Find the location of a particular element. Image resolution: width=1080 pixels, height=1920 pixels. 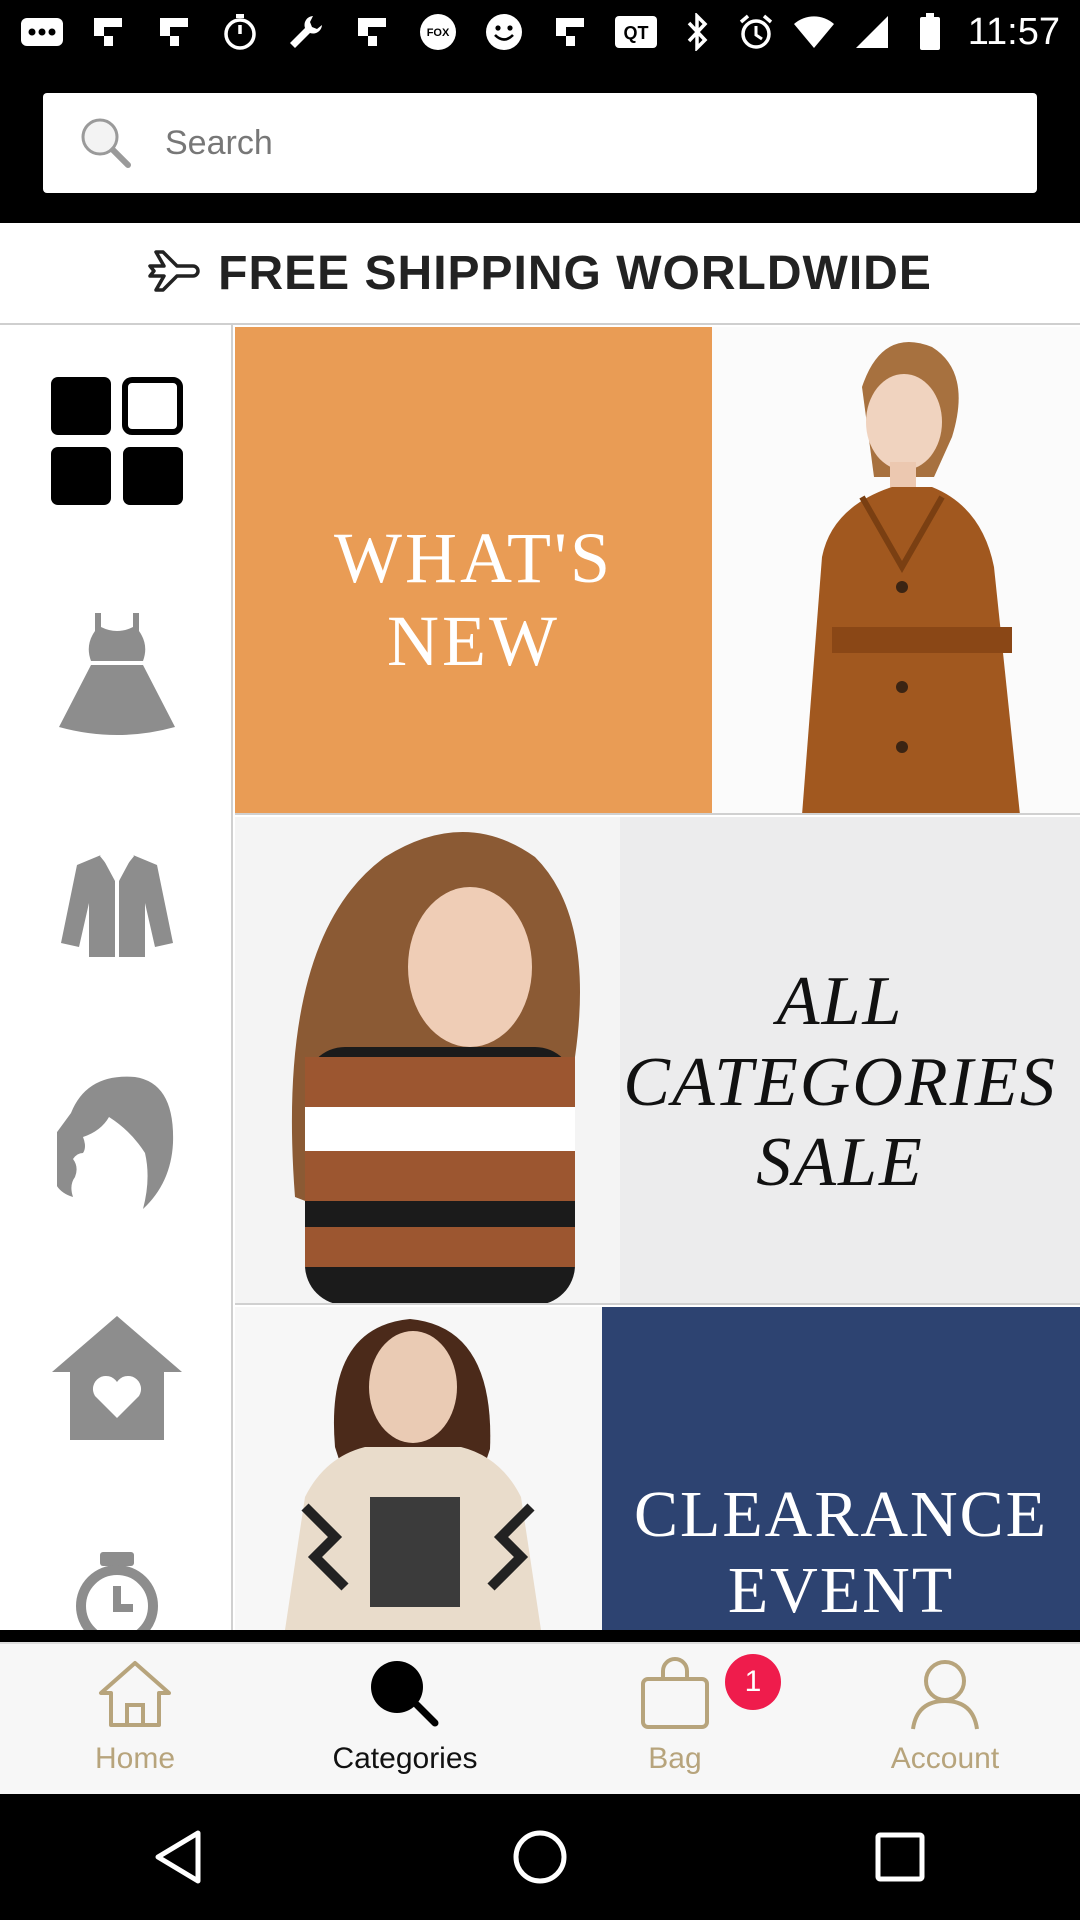

whats-new-line1: WHAT'S is located at coordinates (473, 558).